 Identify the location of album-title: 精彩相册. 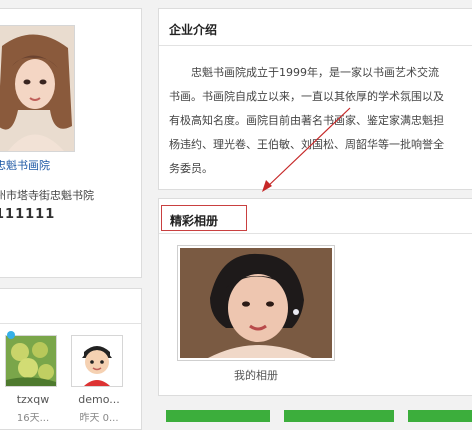
(194, 221).